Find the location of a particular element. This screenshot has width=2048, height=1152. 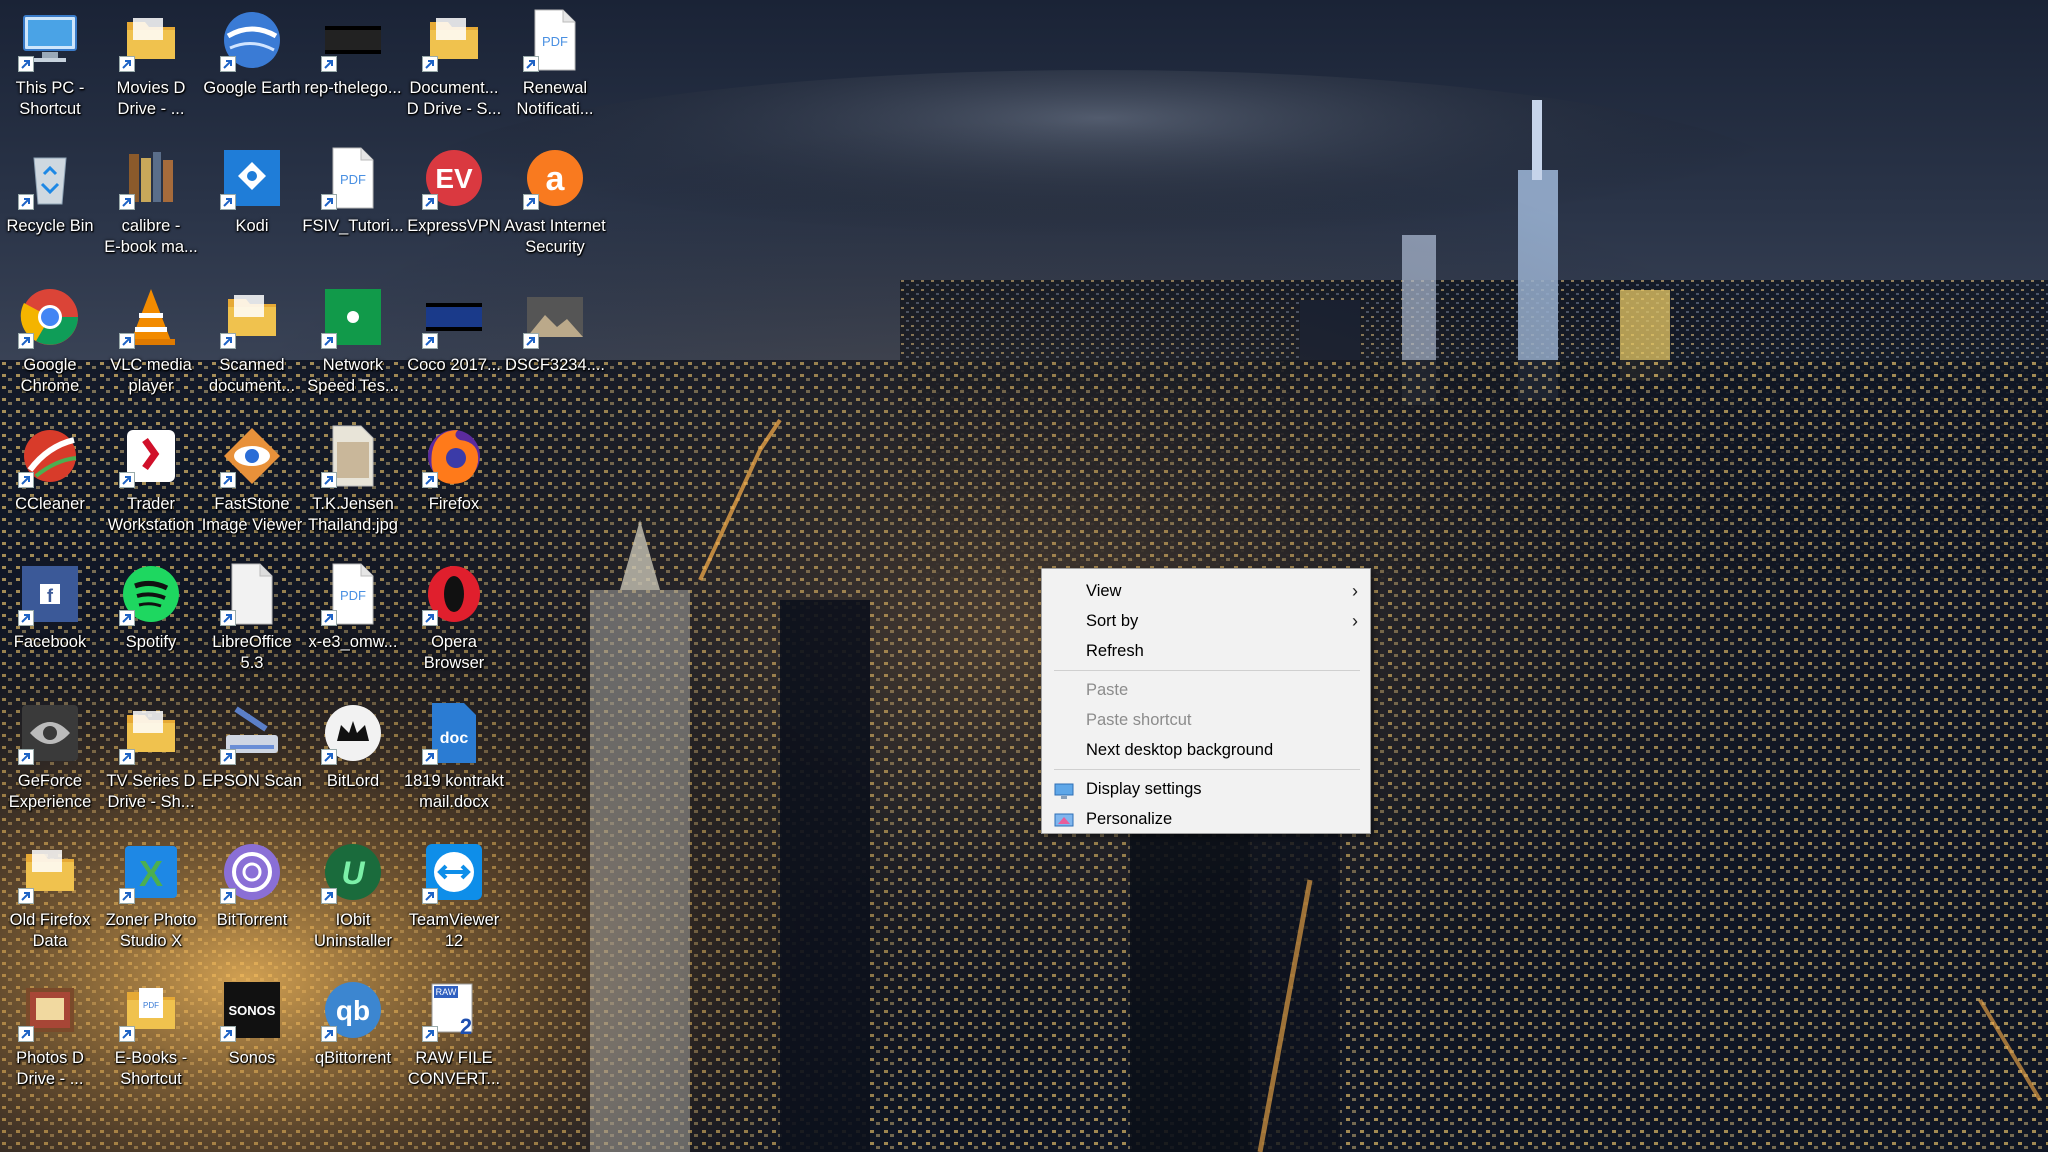

desktop-icon-firefox: Firefox is located at coordinates (454, 484).